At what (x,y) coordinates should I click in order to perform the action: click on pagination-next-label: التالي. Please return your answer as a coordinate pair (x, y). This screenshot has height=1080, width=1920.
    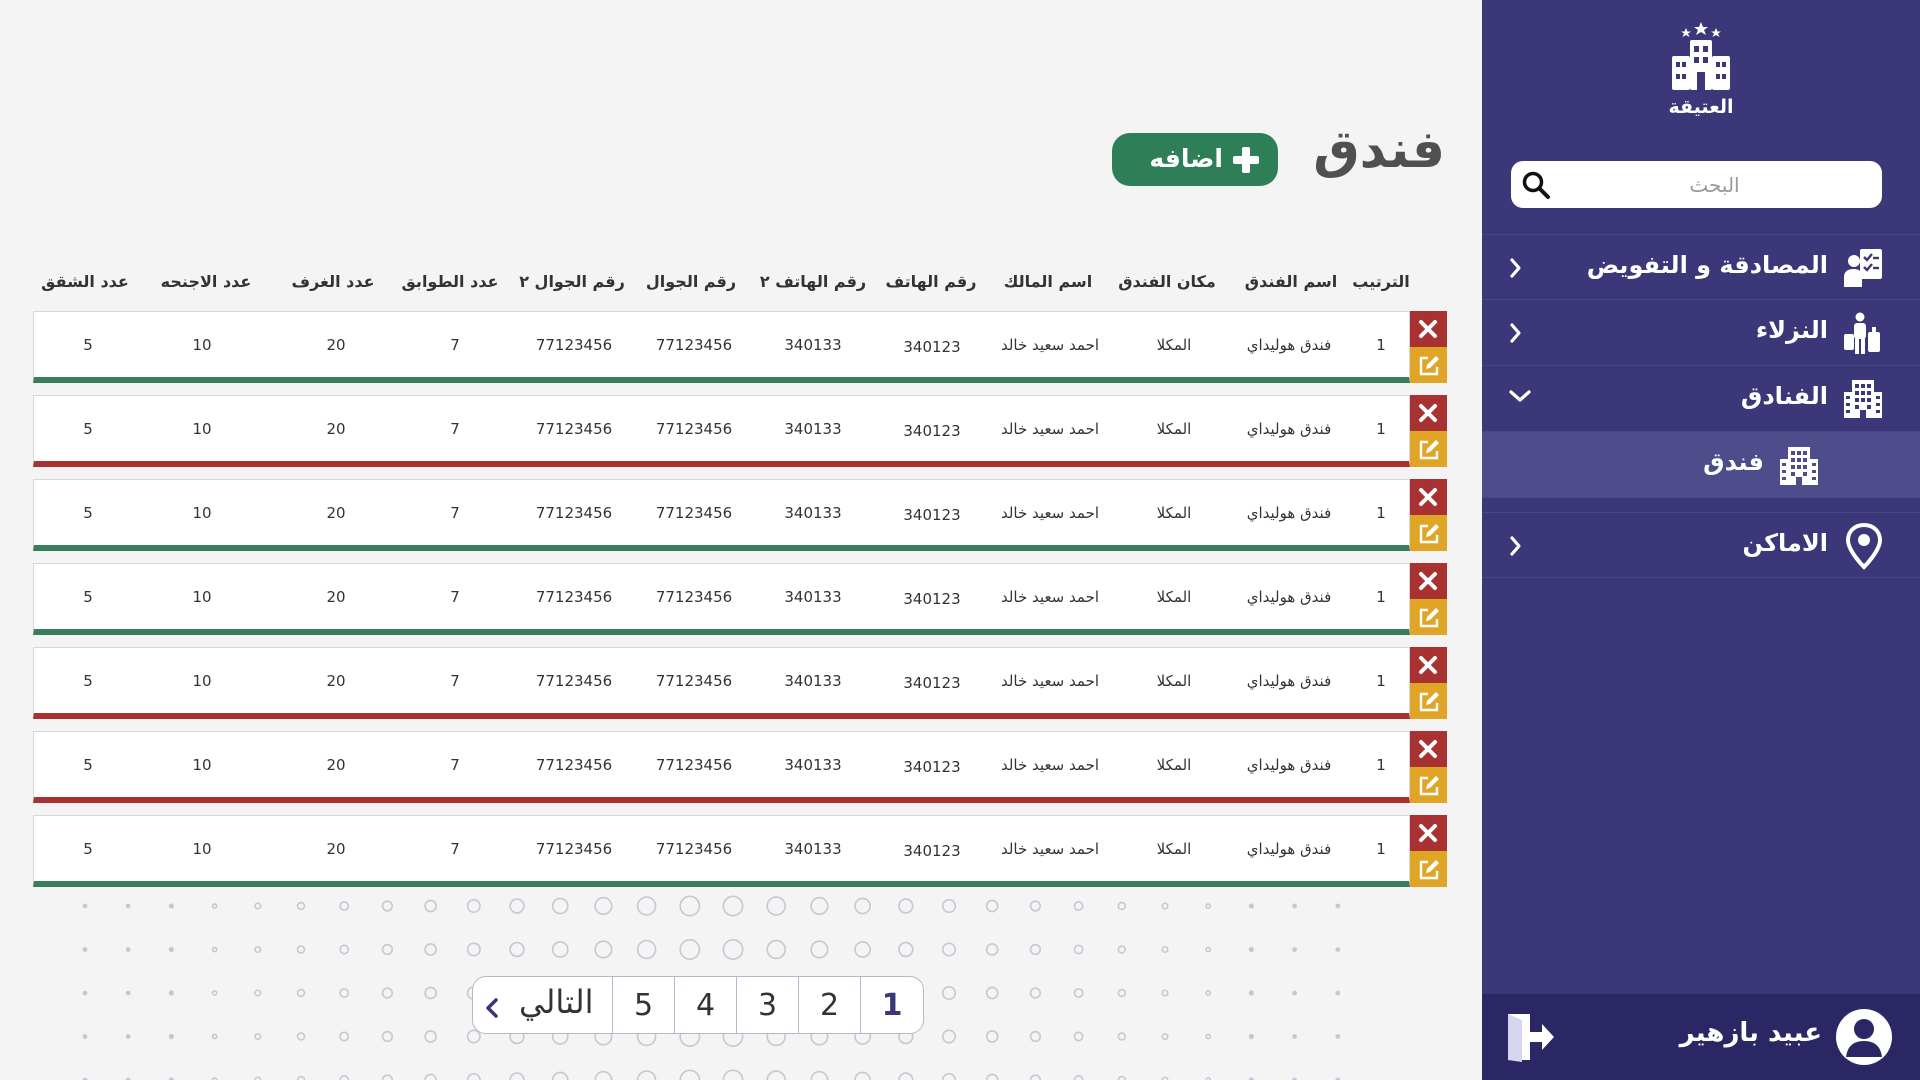
    Looking at the image, I should click on (556, 1002).